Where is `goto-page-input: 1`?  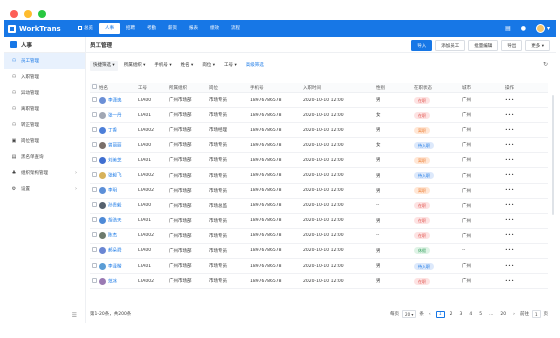
goto-page-input: 1 is located at coordinates (536, 314).